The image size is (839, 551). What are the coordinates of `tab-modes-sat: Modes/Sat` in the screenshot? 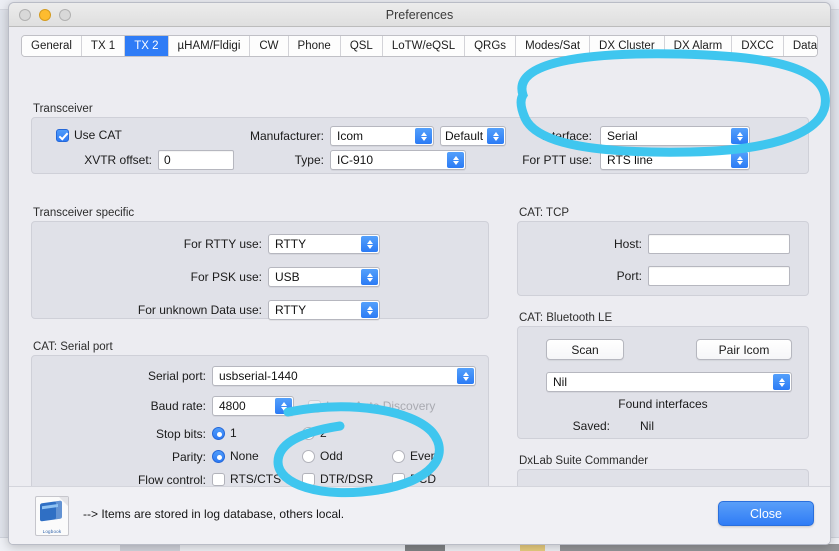 It's located at (553, 46).